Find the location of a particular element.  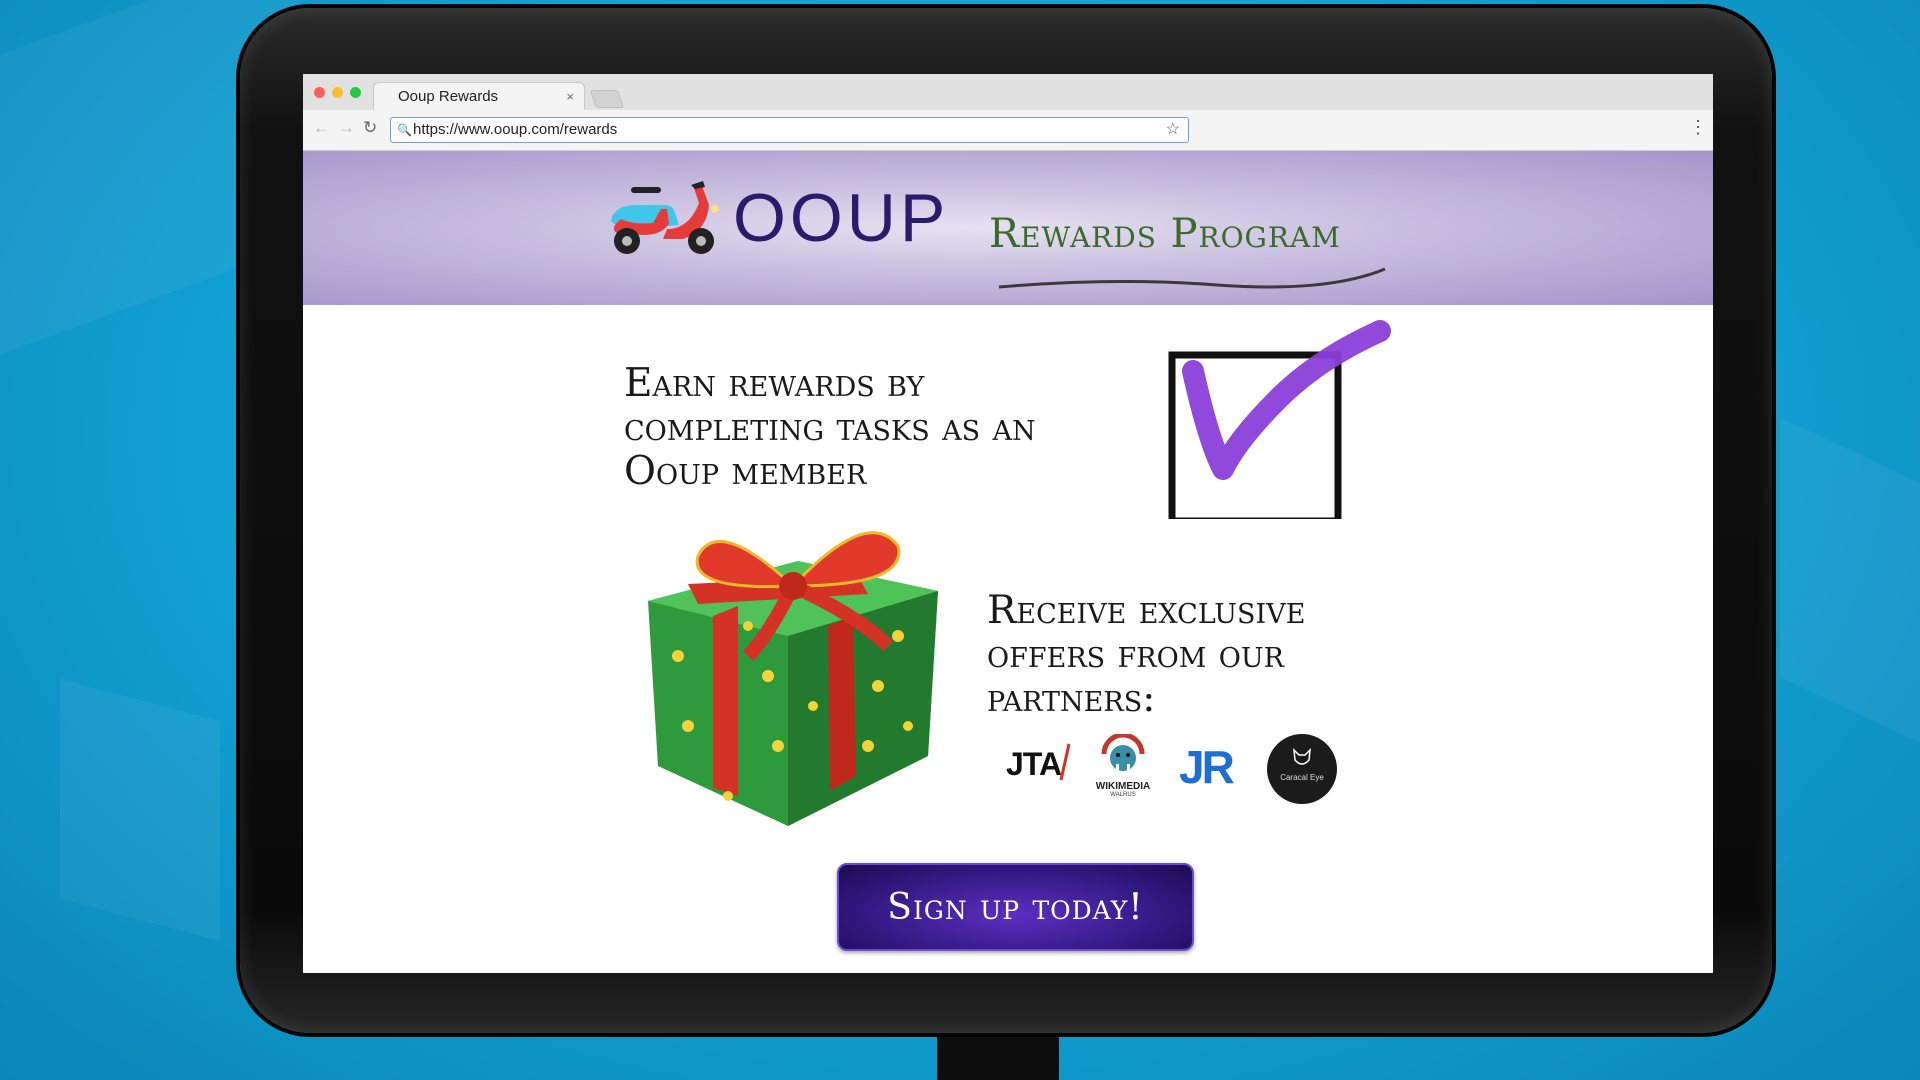

back-arrow-icon: ← is located at coordinates (321, 128).